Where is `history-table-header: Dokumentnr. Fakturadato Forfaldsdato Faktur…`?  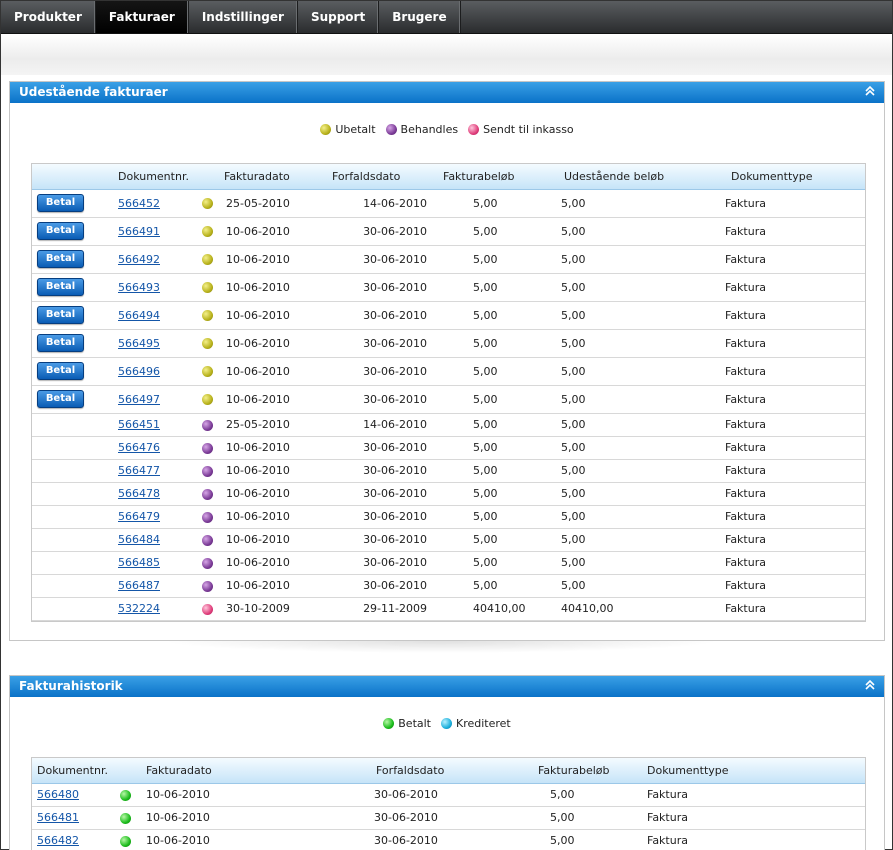
history-table-header: Dokumentnr. Fakturadato Forfaldsdato Faktur… is located at coordinates (448, 771).